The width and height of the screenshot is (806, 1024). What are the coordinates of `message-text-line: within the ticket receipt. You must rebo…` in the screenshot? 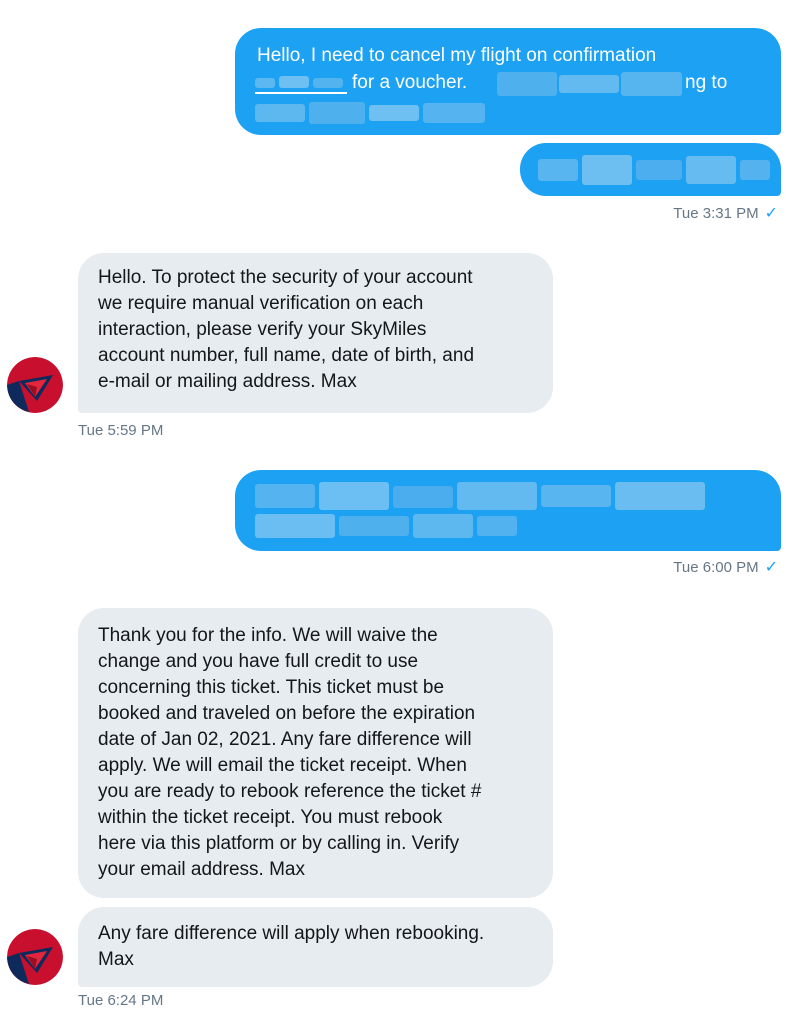 It's located at (270, 817).